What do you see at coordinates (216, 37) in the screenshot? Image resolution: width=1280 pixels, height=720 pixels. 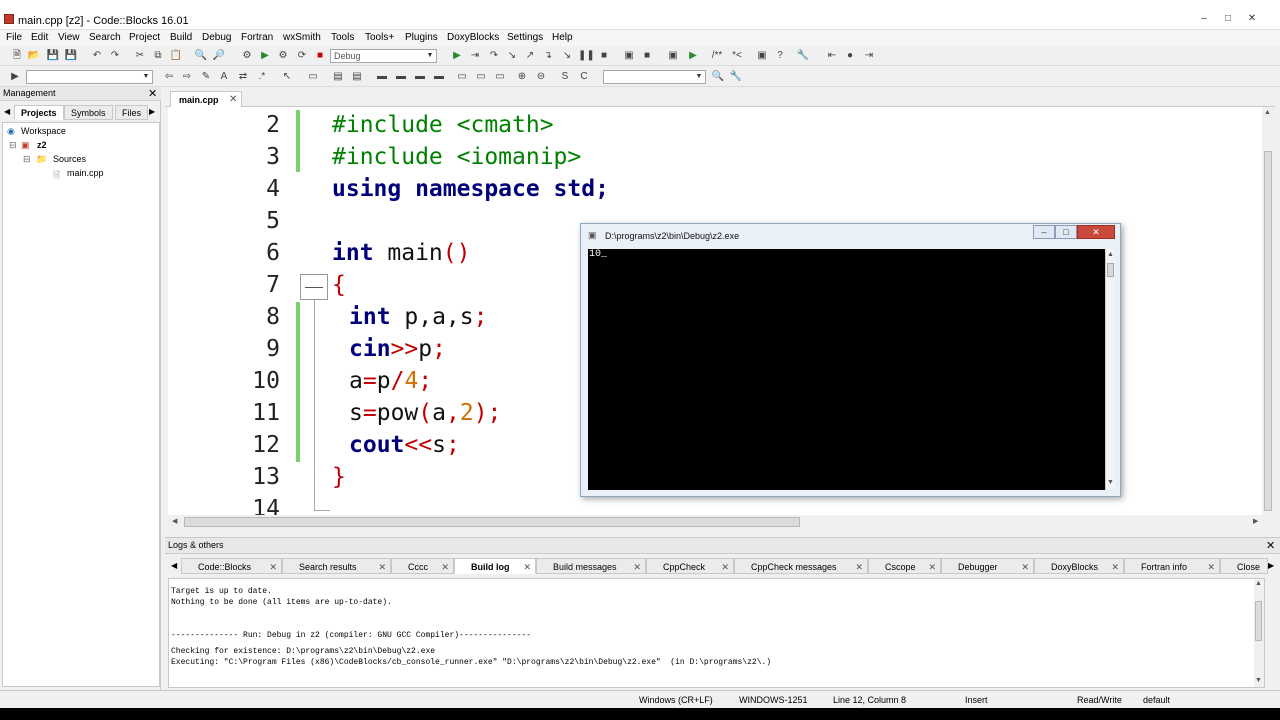 I see `menu-debug: Debug` at bounding box center [216, 37].